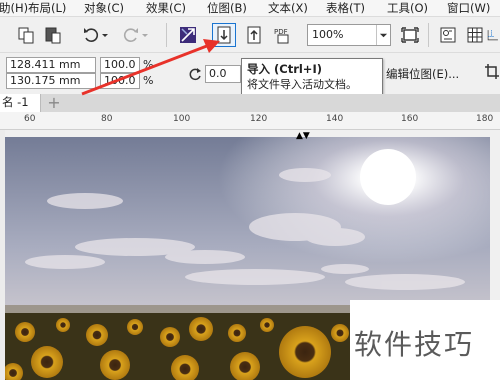 Image resolution: width=500 pixels, height=380 pixels. I want to click on standard-toolbar: PDF, so click(250, 35).